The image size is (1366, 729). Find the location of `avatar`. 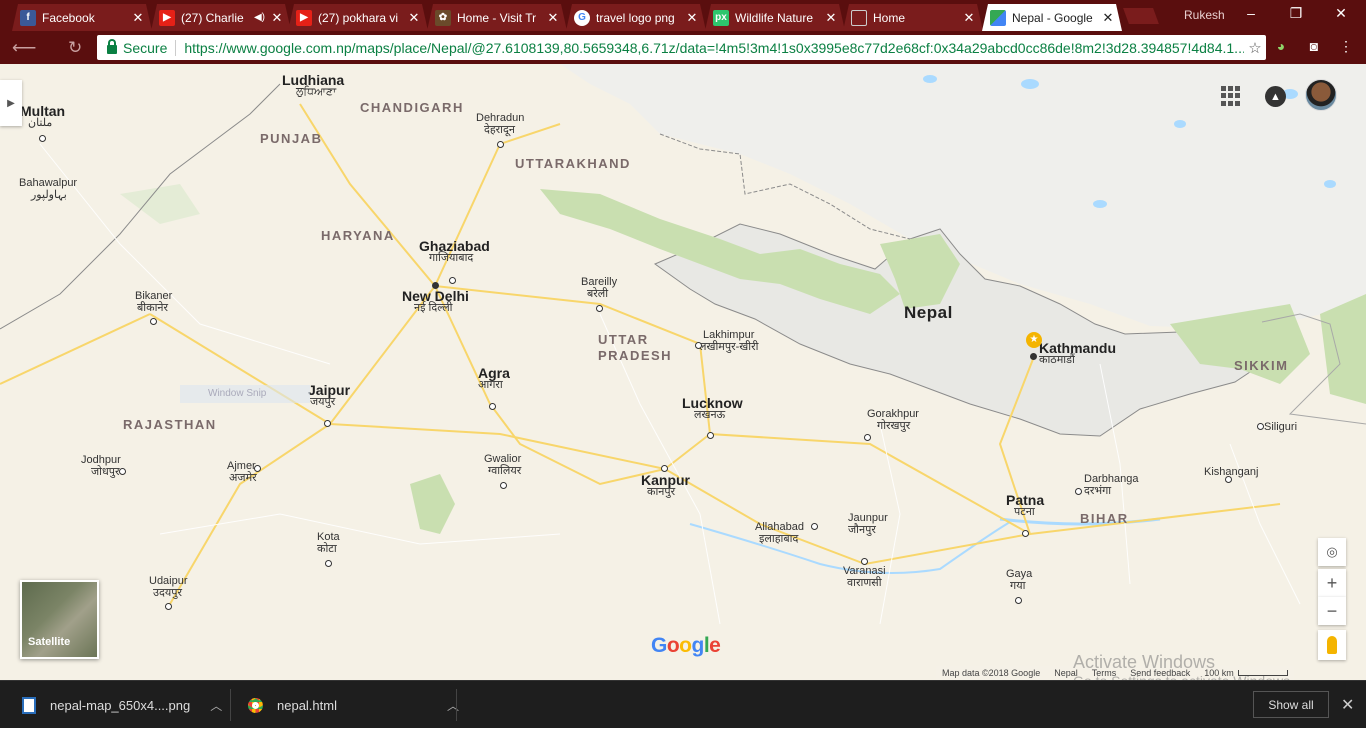

avatar is located at coordinates (1321, 95).